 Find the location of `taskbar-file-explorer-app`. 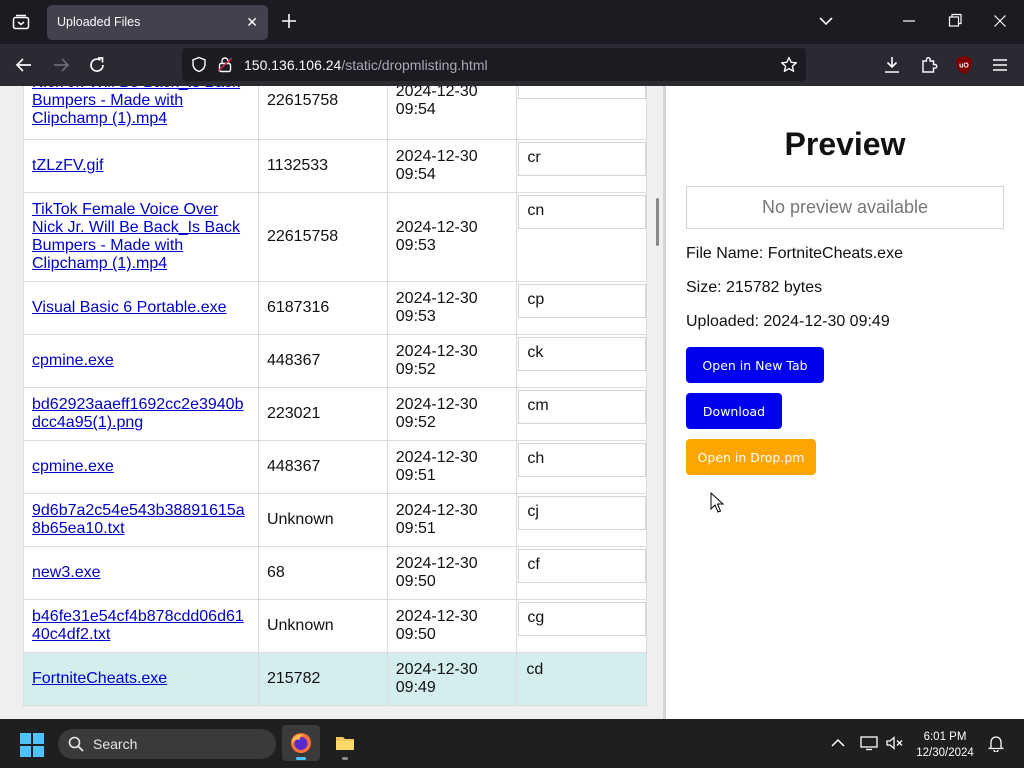

taskbar-file-explorer-app is located at coordinates (345, 743).